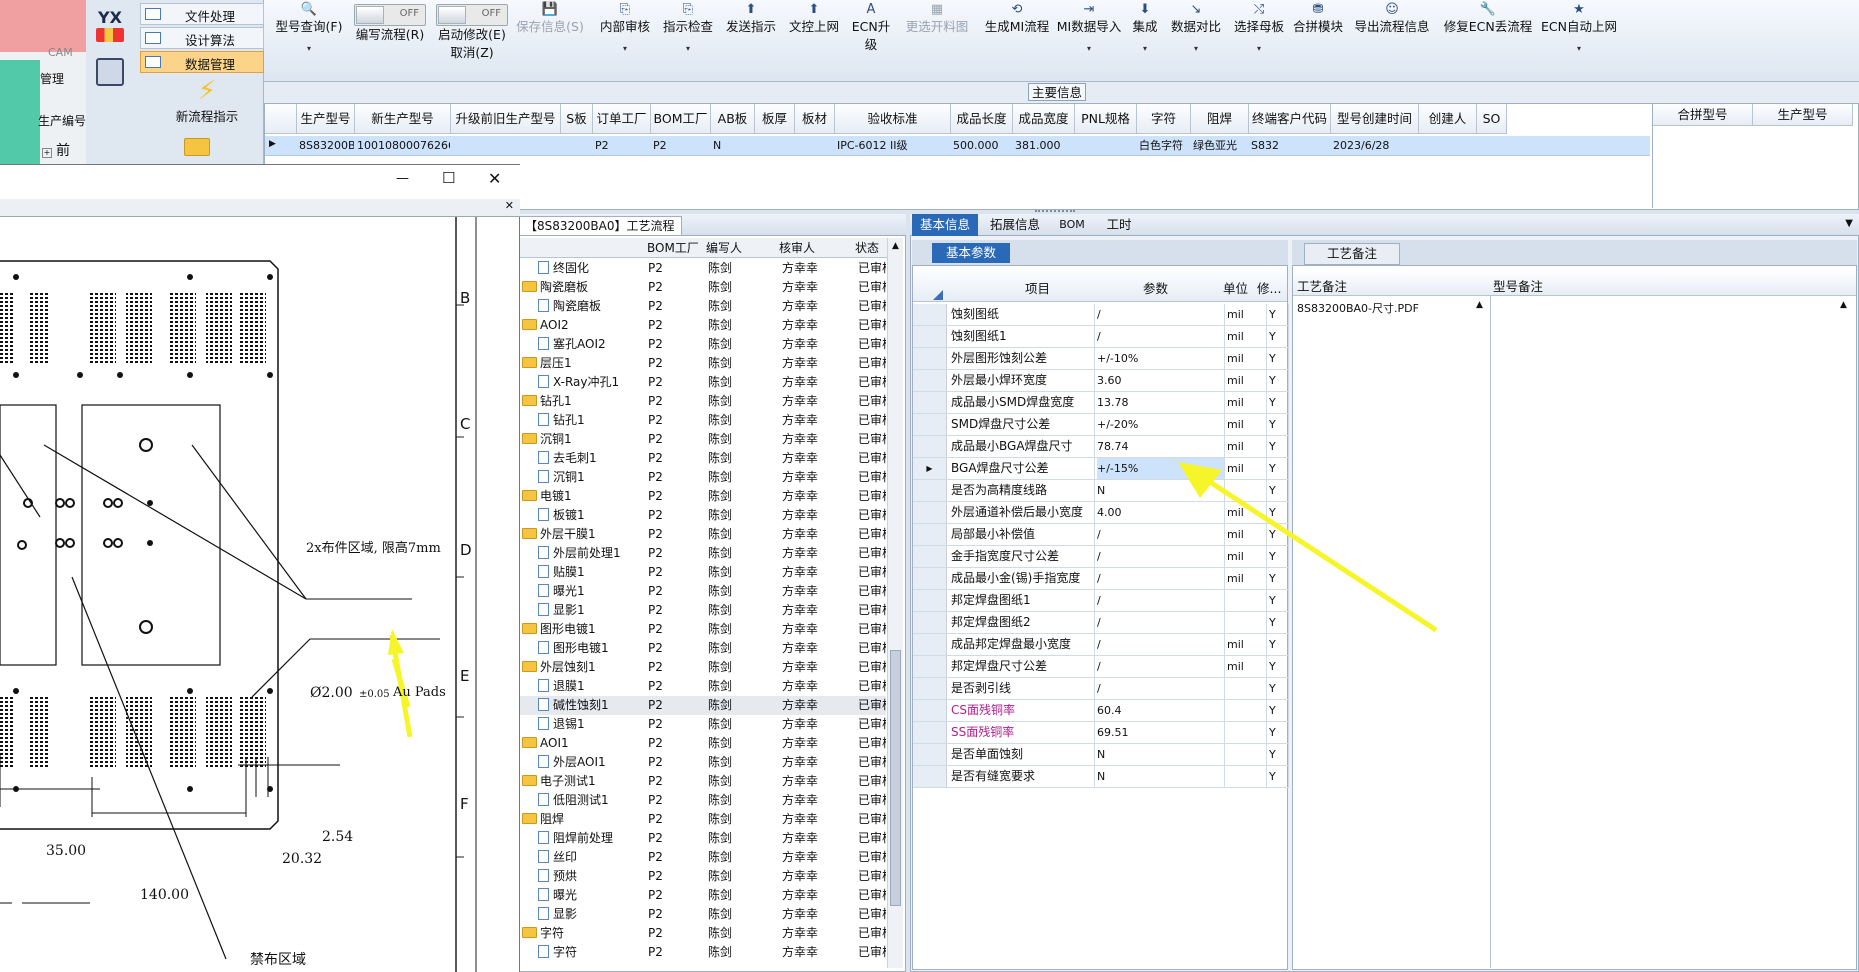 The height and width of the screenshot is (972, 1859). Describe the element at coordinates (1161, 732) in the screenshot. I see `param-value: 69.51` at that location.